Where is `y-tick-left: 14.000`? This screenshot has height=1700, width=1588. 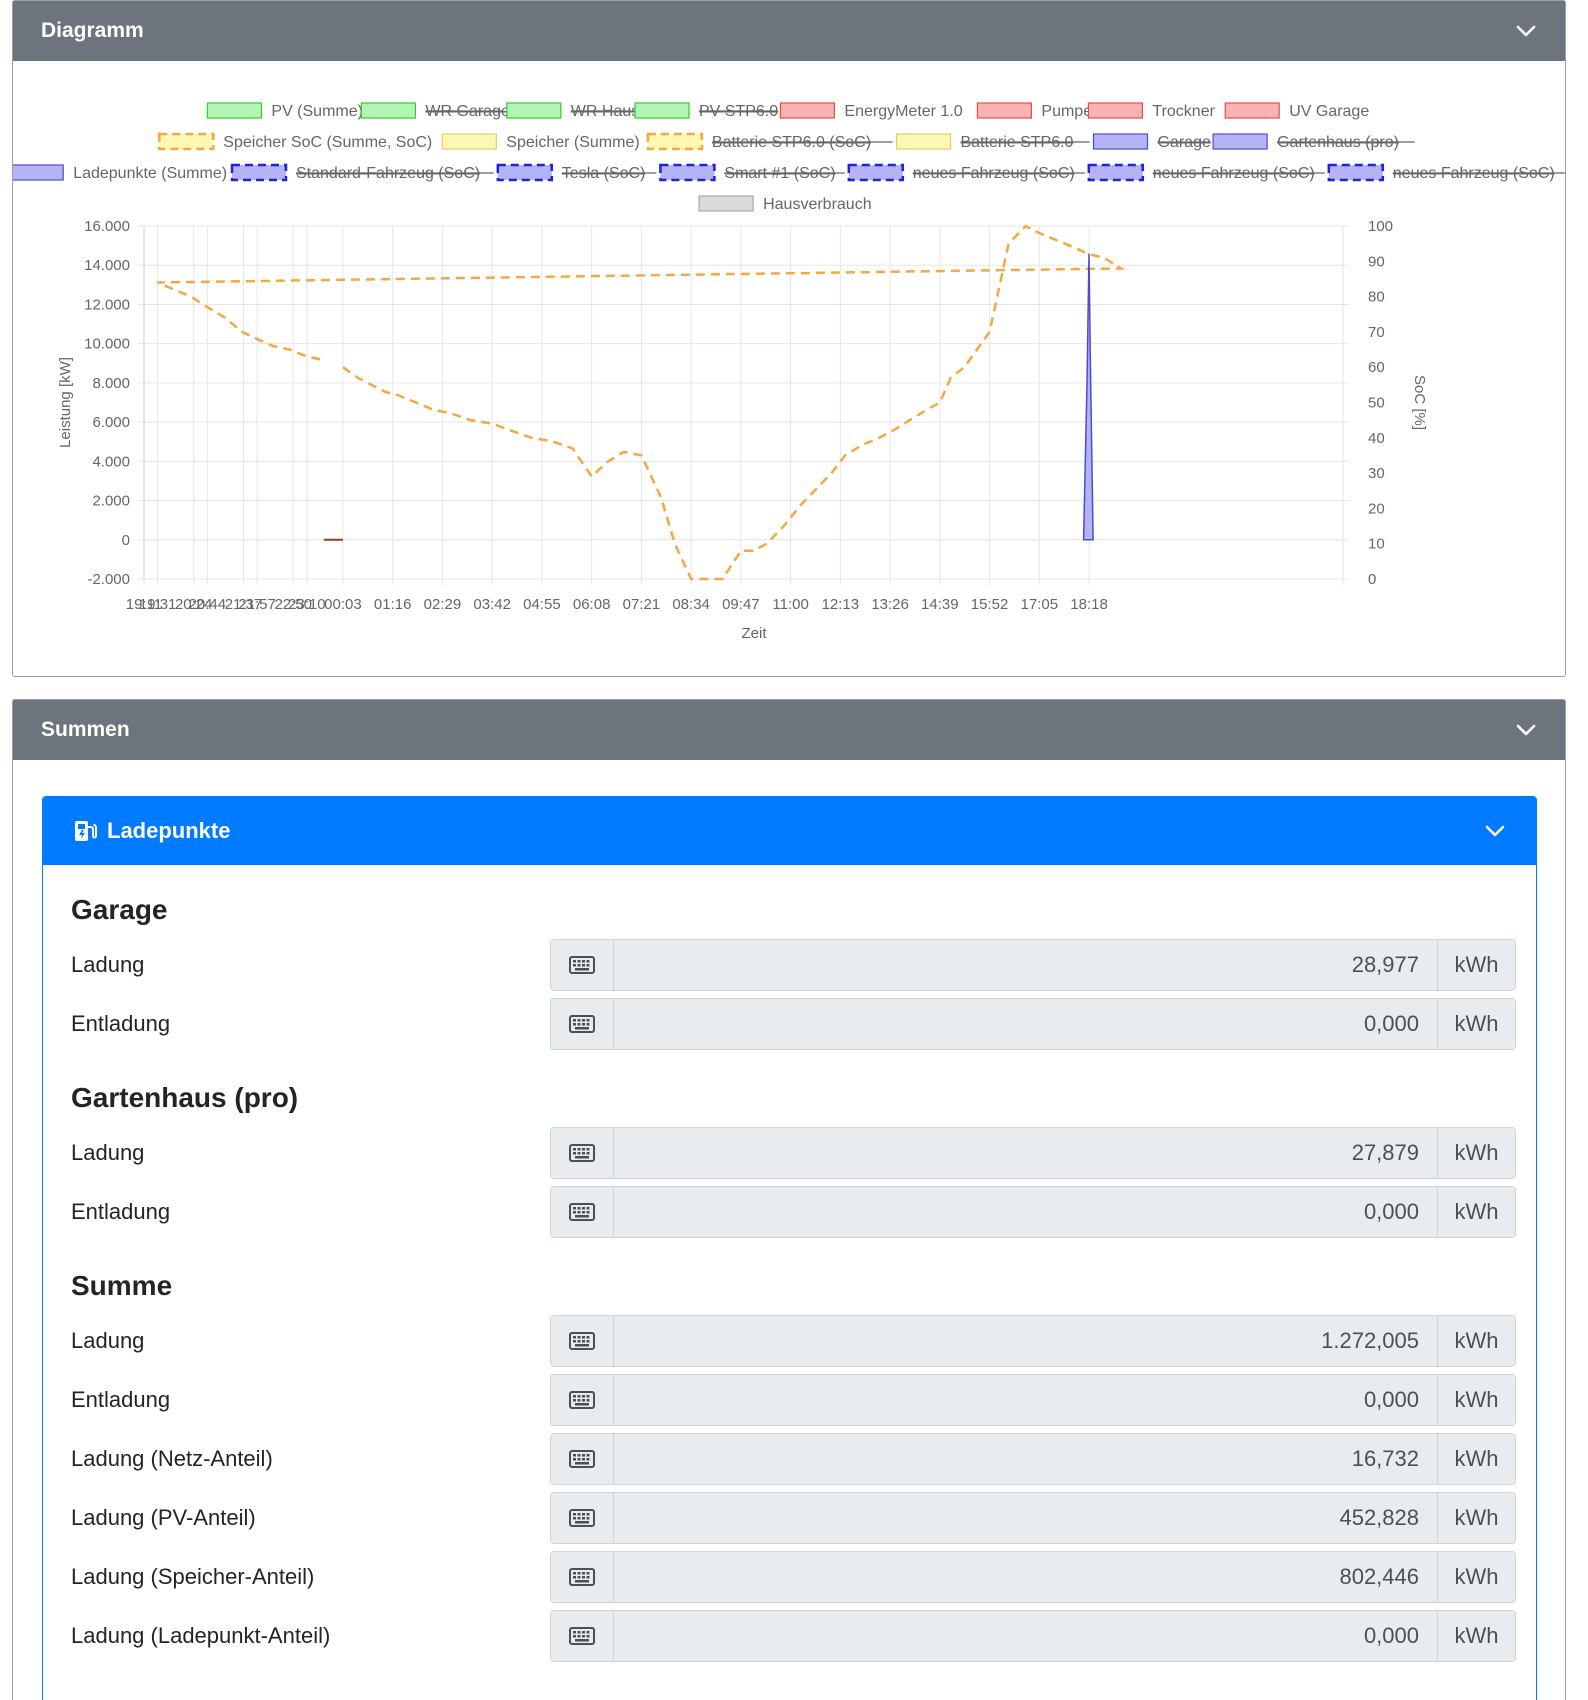 y-tick-left: 14.000 is located at coordinates (107, 265).